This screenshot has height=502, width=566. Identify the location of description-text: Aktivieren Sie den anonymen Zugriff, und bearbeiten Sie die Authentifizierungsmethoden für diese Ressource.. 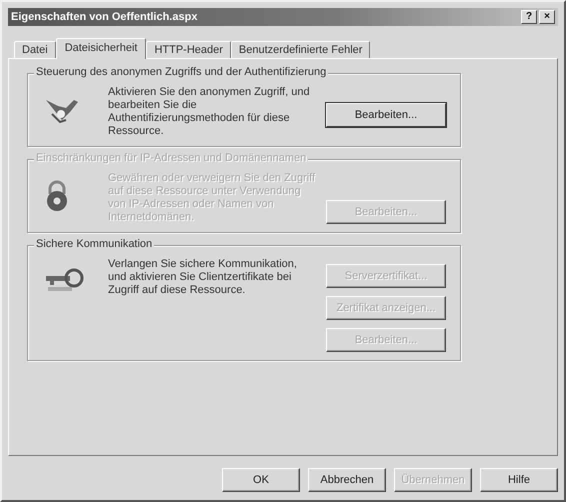
(209, 112).